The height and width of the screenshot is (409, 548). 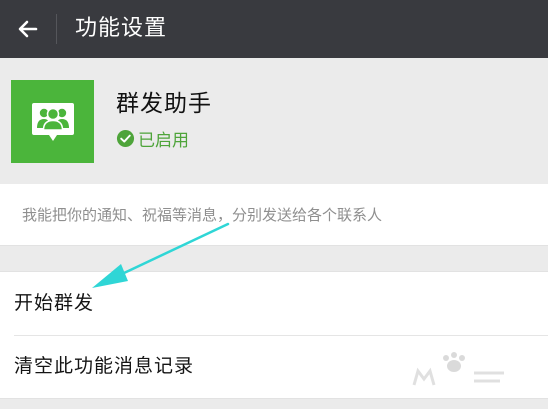 What do you see at coordinates (274, 29) in the screenshot?
I see `top-bar: 功能设置` at bounding box center [274, 29].